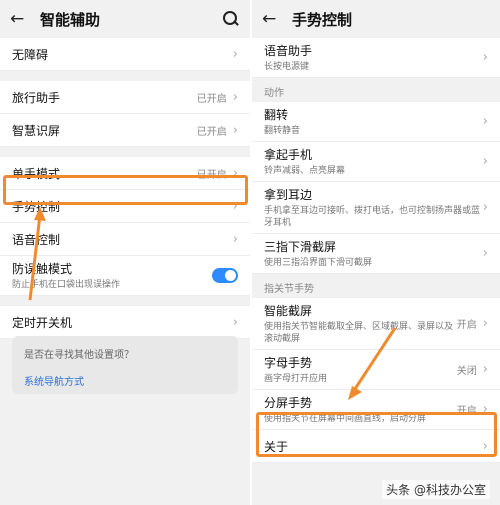 This screenshot has height=505, width=500. Describe the element at coordinates (125, 365) in the screenshot. I see `suggestion-card: 是否在寻找其他设置项？ 系统导航方式` at that location.